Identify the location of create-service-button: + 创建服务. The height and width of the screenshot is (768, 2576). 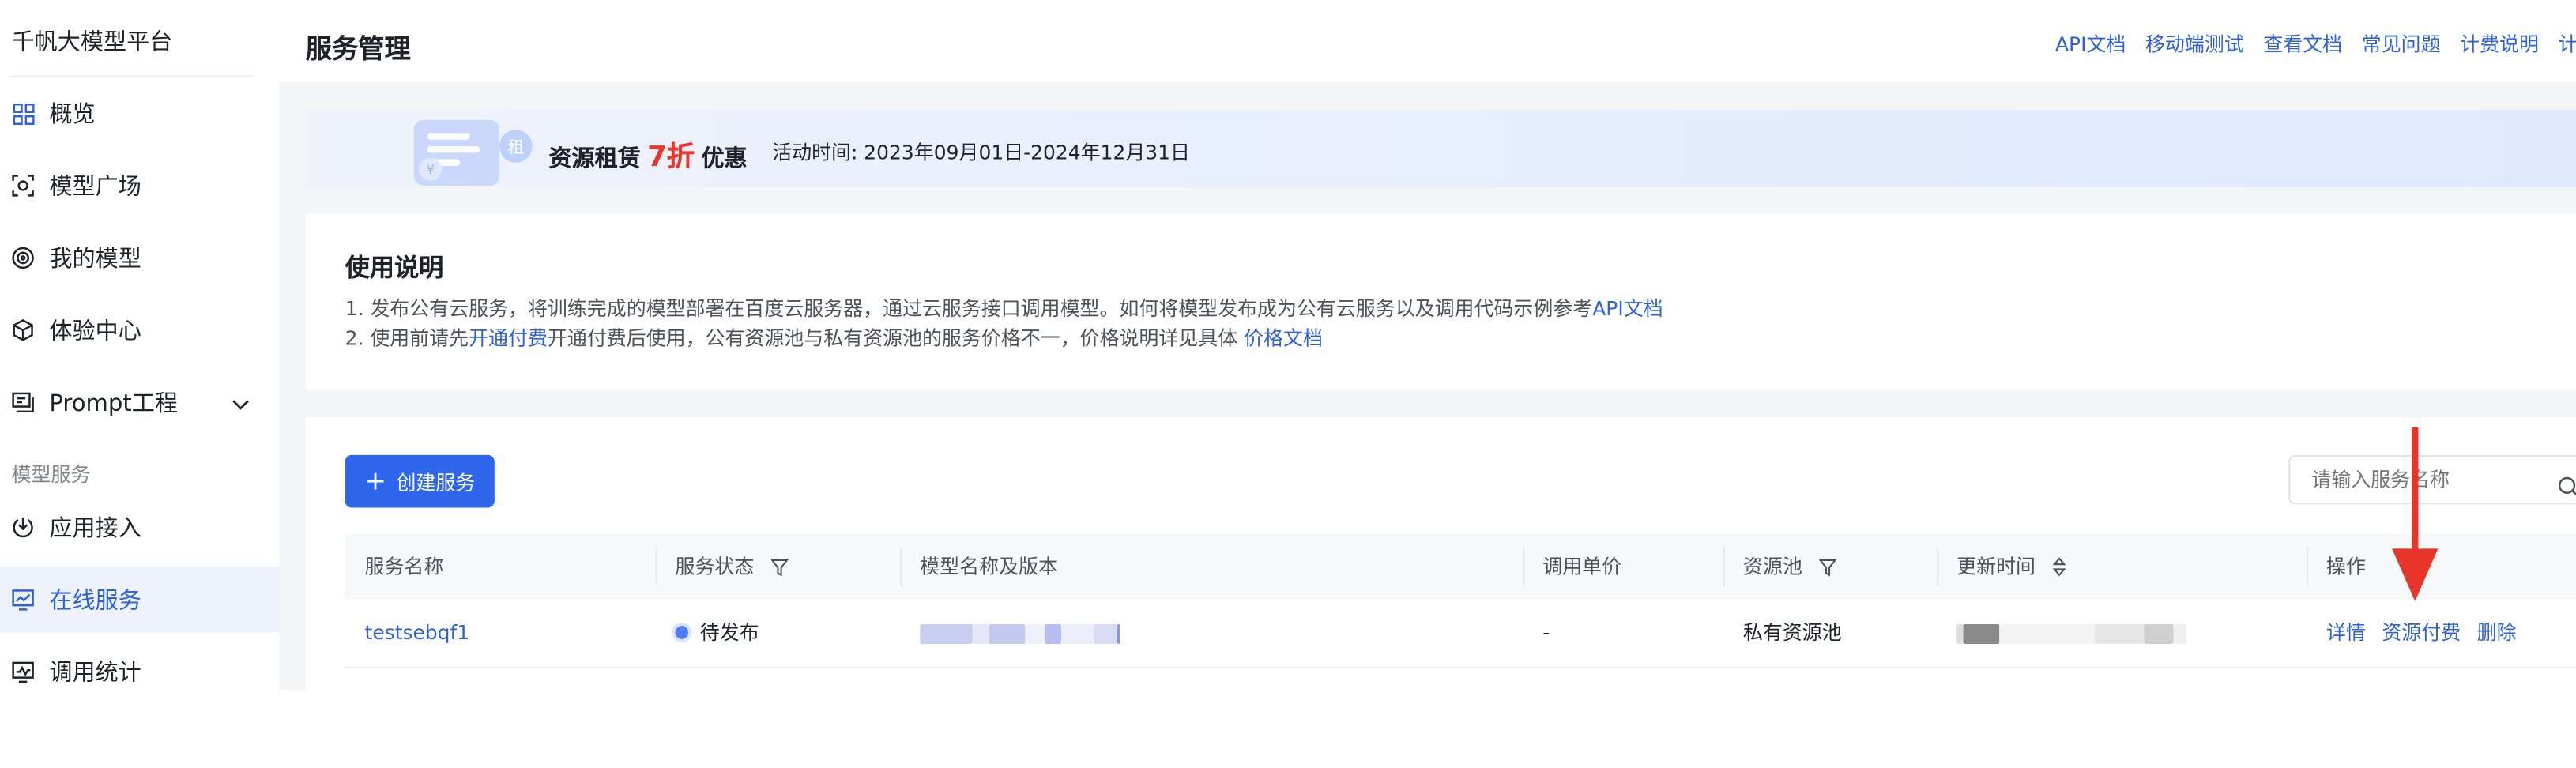
(420, 481).